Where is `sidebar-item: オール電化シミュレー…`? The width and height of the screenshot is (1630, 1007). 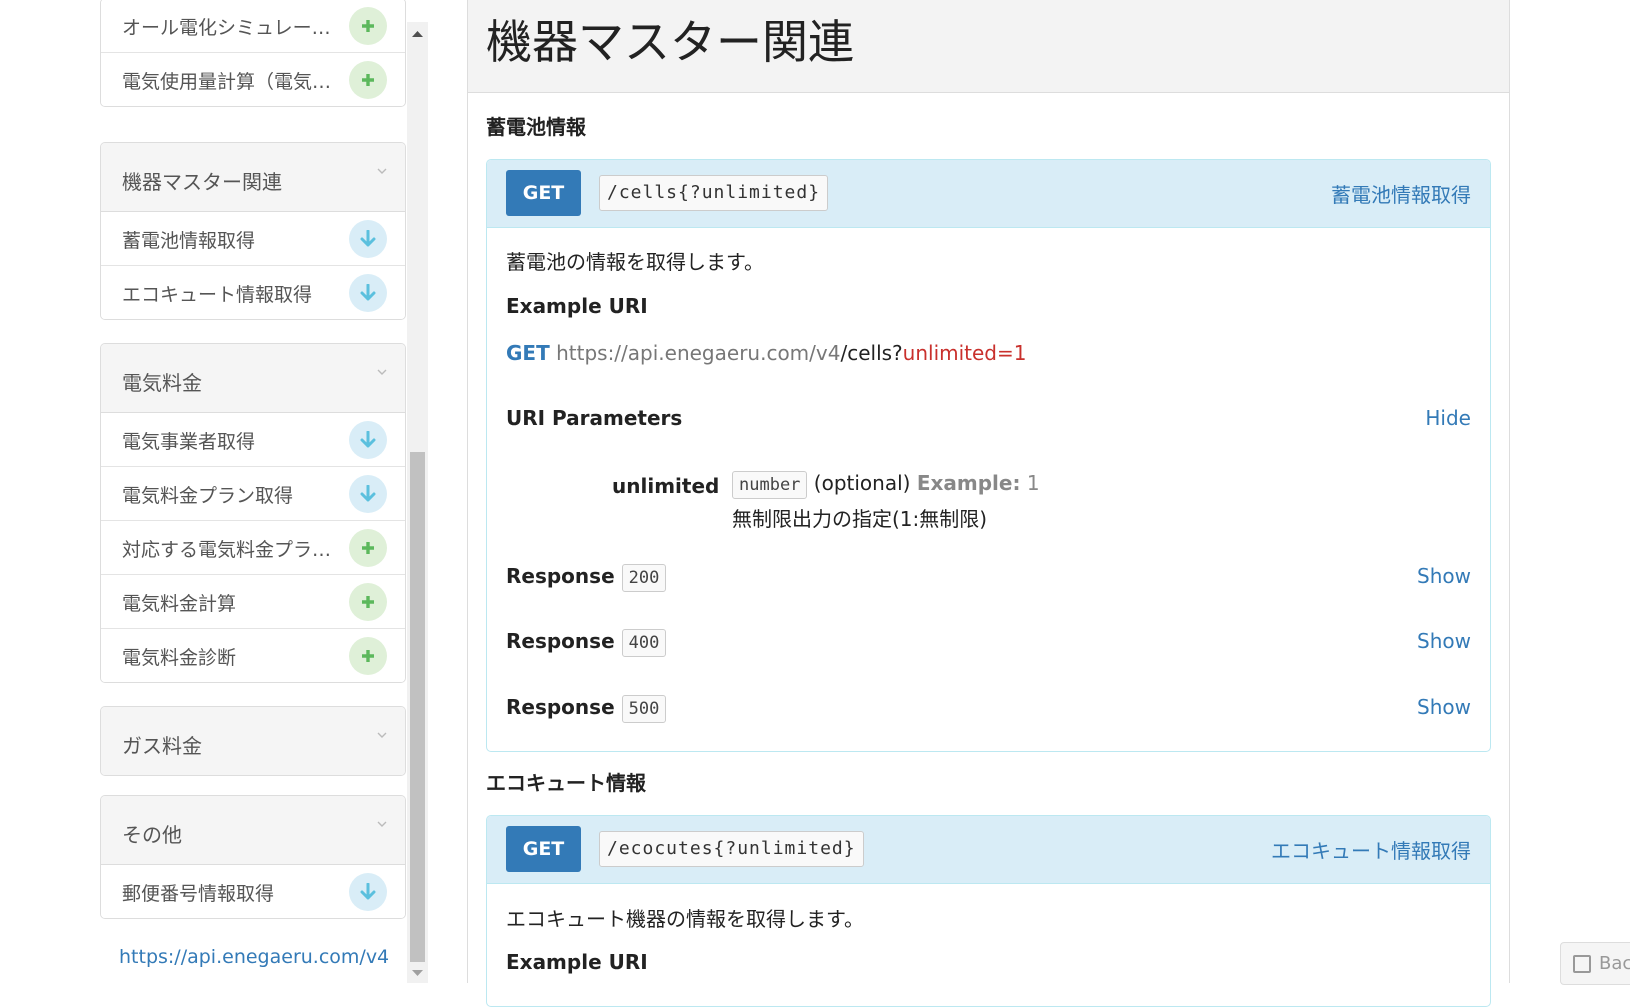
sidebar-item: オール電化シミュレー… is located at coordinates (253, 26).